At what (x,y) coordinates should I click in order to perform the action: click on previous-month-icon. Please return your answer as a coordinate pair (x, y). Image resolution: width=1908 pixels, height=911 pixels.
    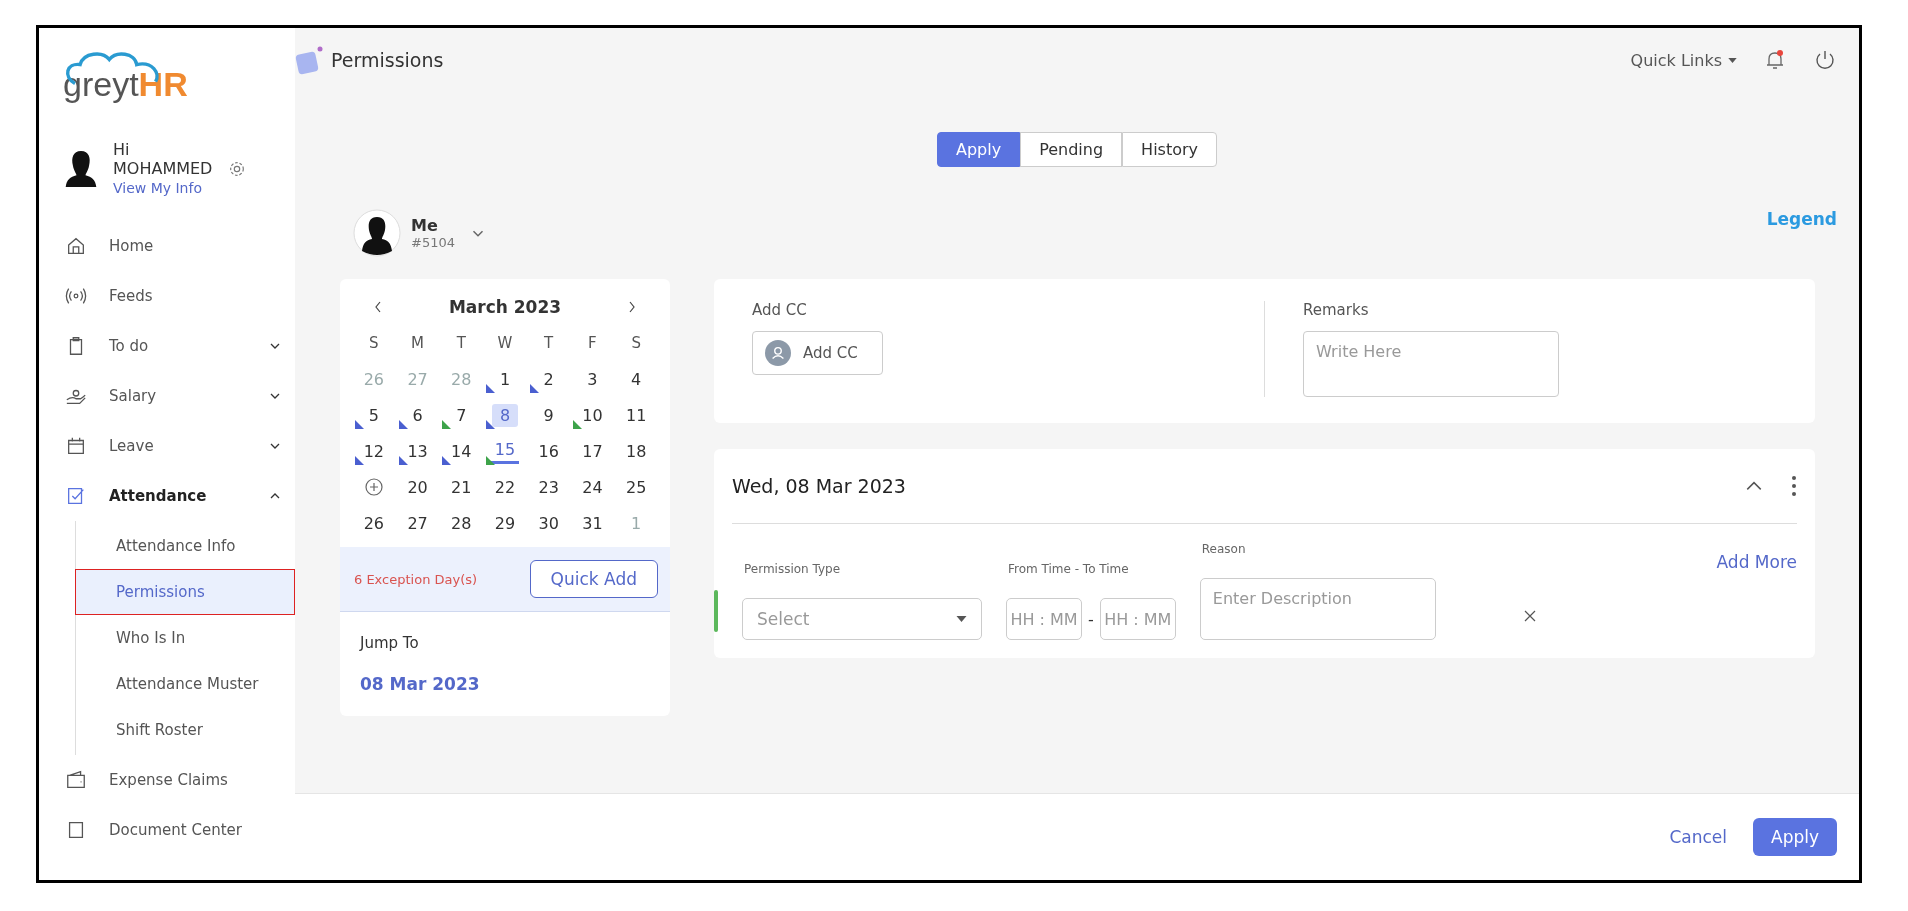
    Looking at the image, I should click on (378, 307).